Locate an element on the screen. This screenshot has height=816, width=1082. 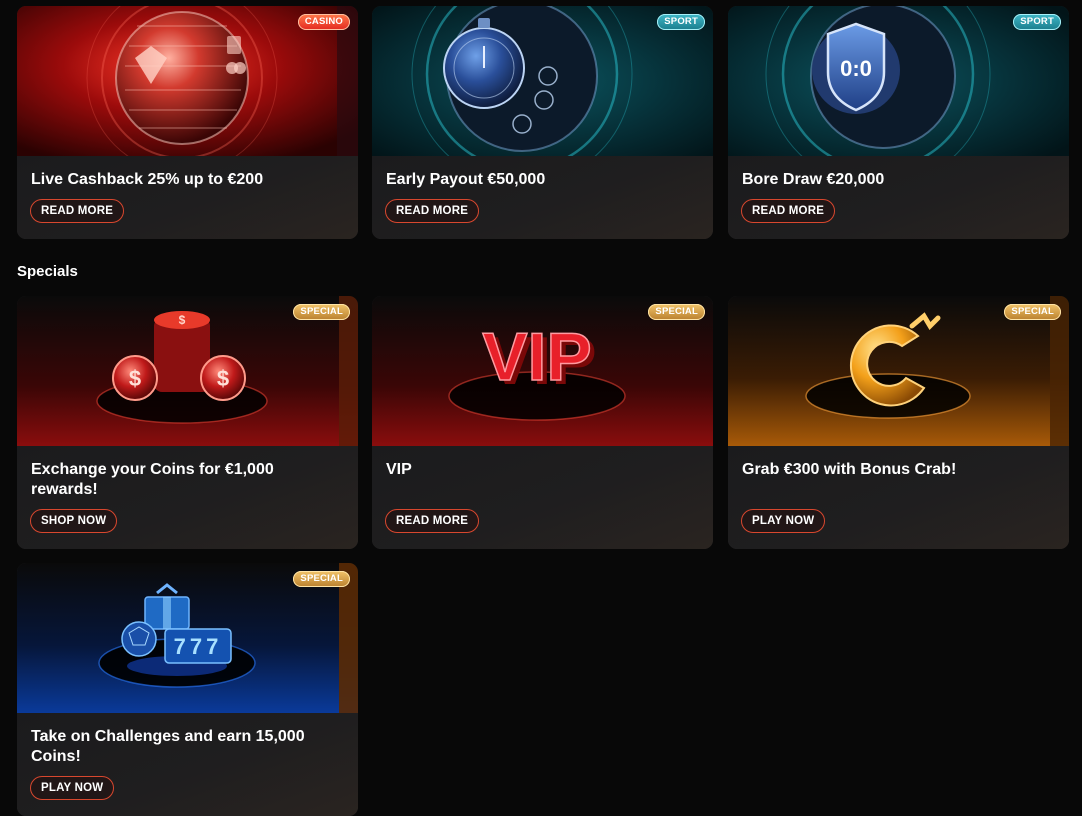
card-title: Live Cashback 25% up to €200 is located at coordinates (147, 179).